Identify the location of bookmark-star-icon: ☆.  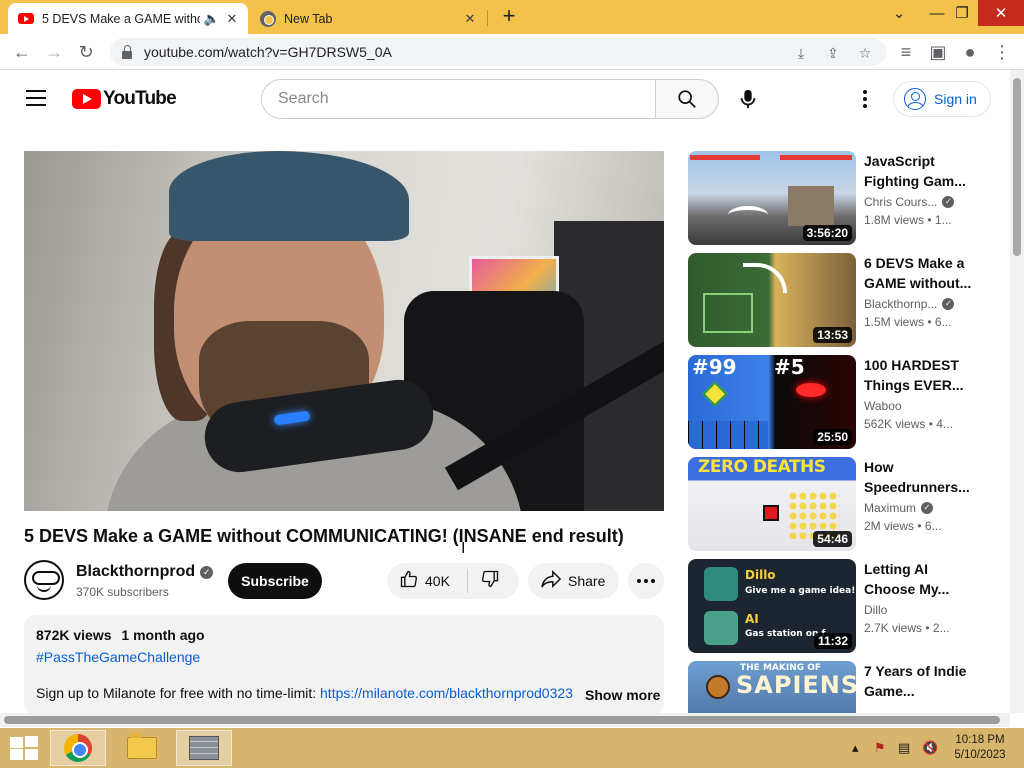
(865, 53).